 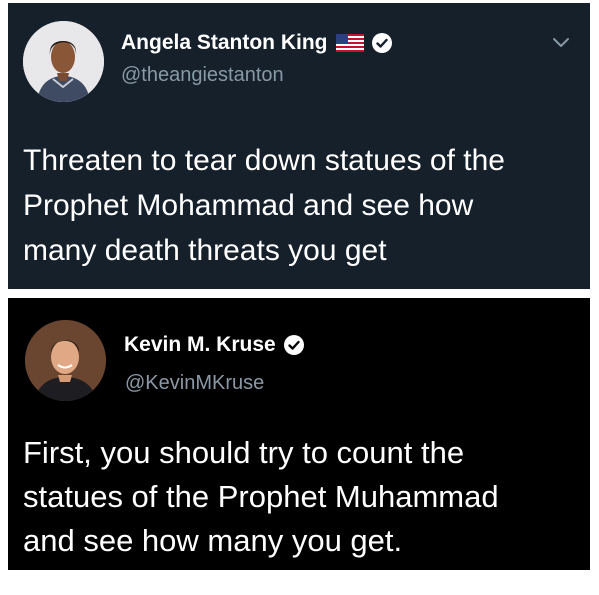 I want to click on author-name: Kevin M. Kruse, so click(x=200, y=345).